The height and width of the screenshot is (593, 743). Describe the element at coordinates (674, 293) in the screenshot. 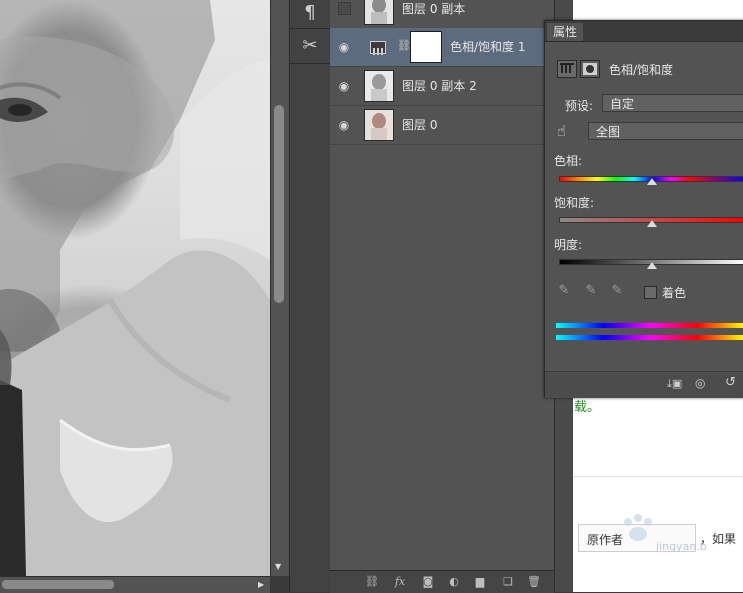

I see `colorize-label: 着色` at that location.